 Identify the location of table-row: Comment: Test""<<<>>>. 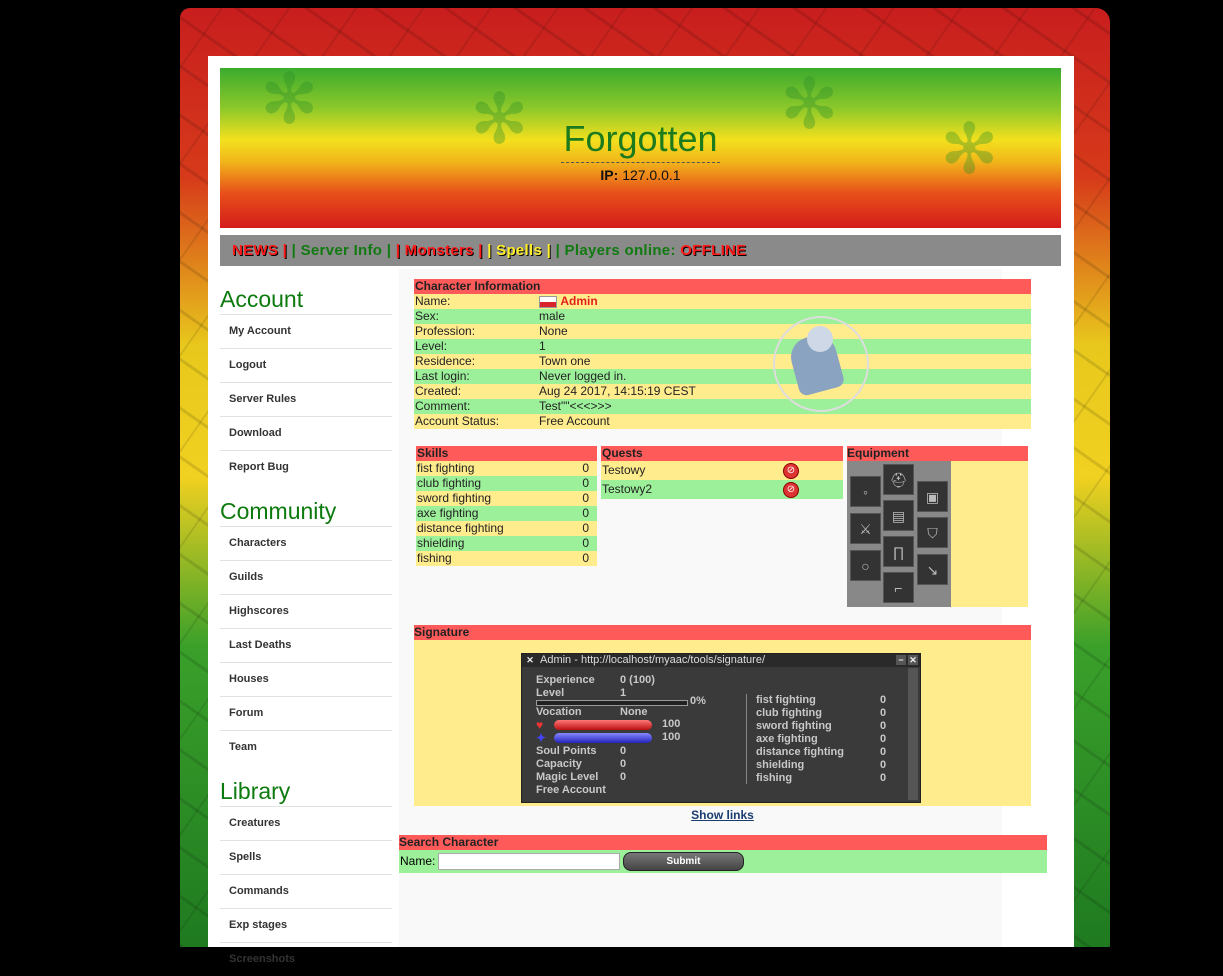
(722, 406).